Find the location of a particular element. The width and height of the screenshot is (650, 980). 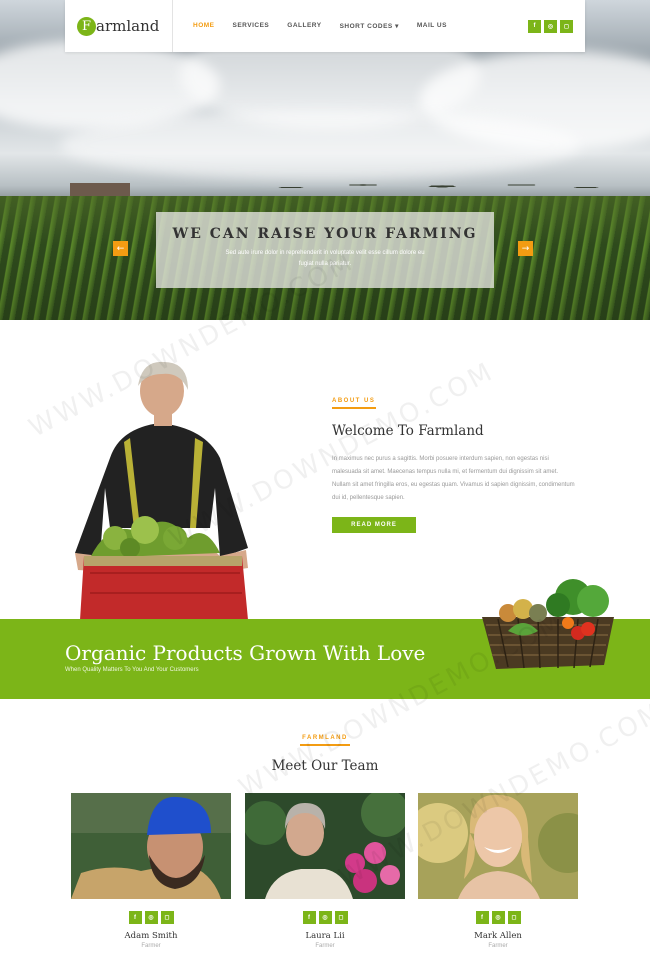

member-name: Laura Lii is located at coordinates (325, 936).